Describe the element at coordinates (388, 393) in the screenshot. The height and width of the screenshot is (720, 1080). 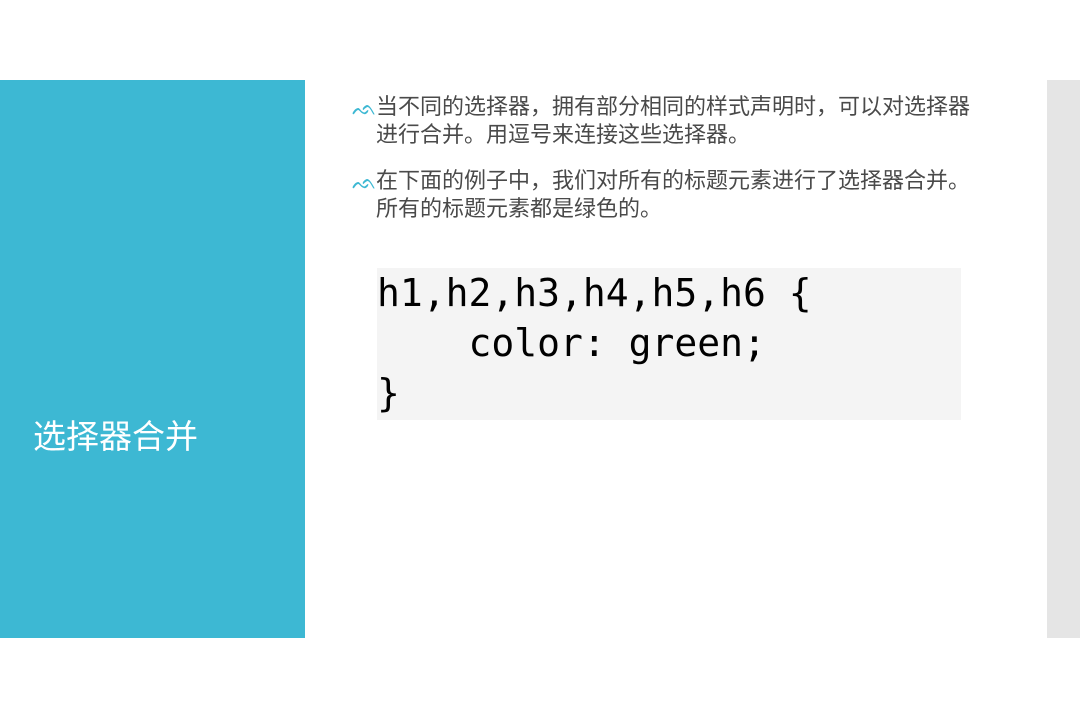
I see `code-line: }` at that location.